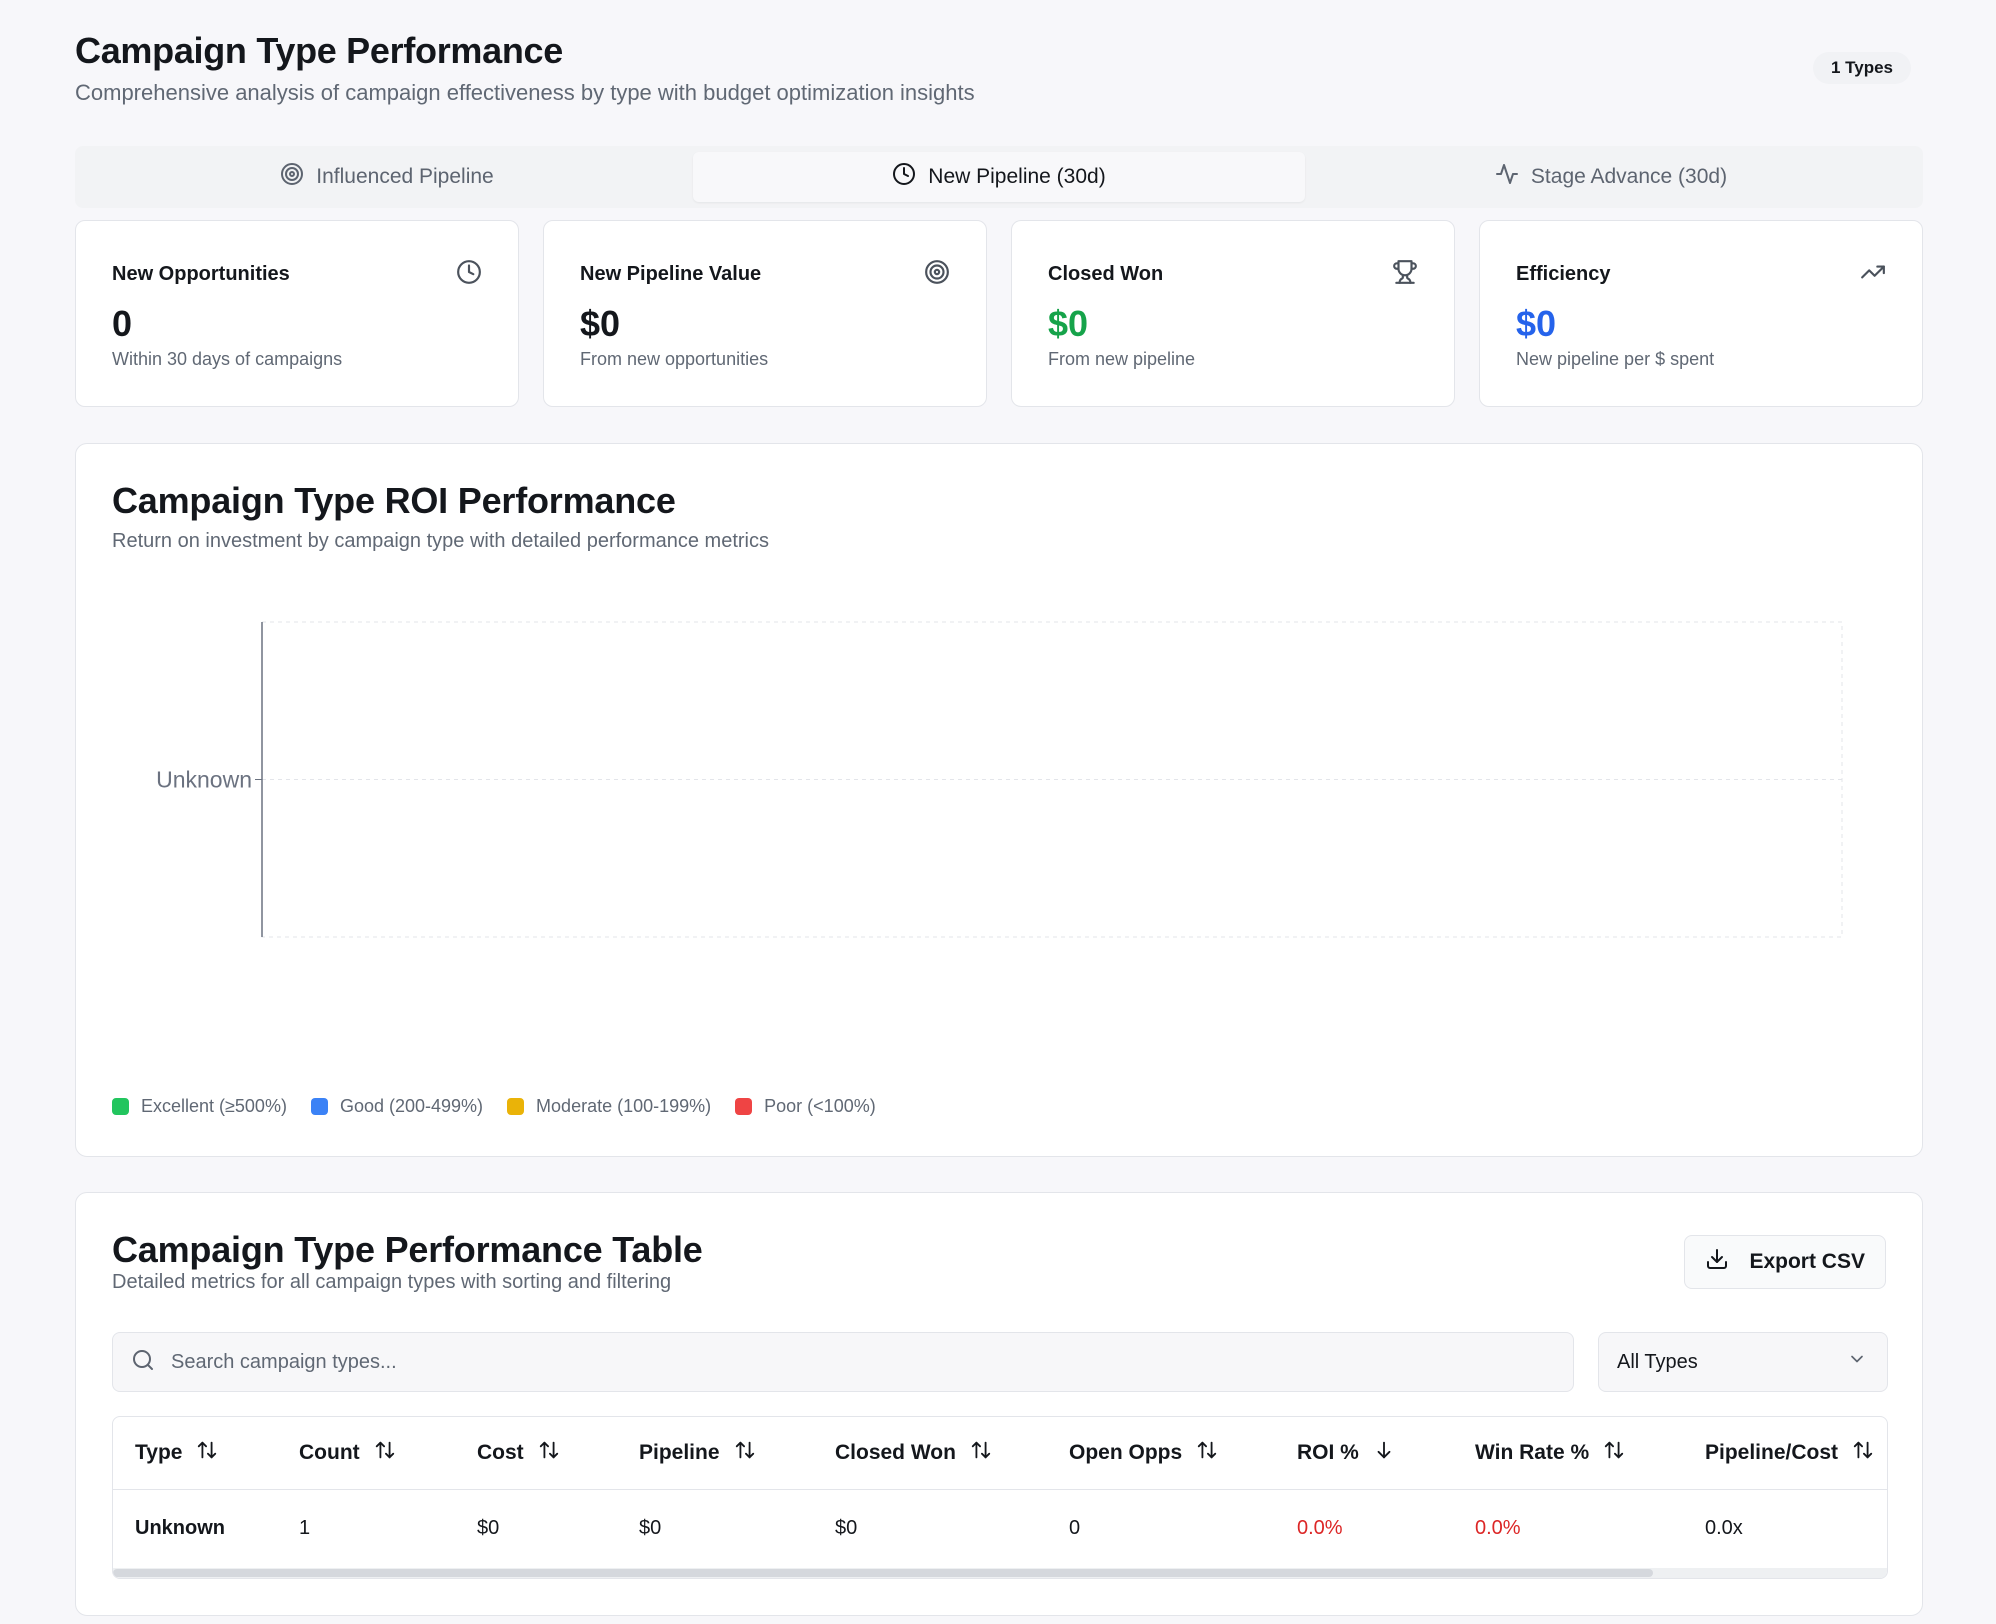 Image resolution: width=1996 pixels, height=1624 pixels. Describe the element at coordinates (1629, 176) in the screenshot. I see `tab-label: Stage Advance (30d)` at that location.